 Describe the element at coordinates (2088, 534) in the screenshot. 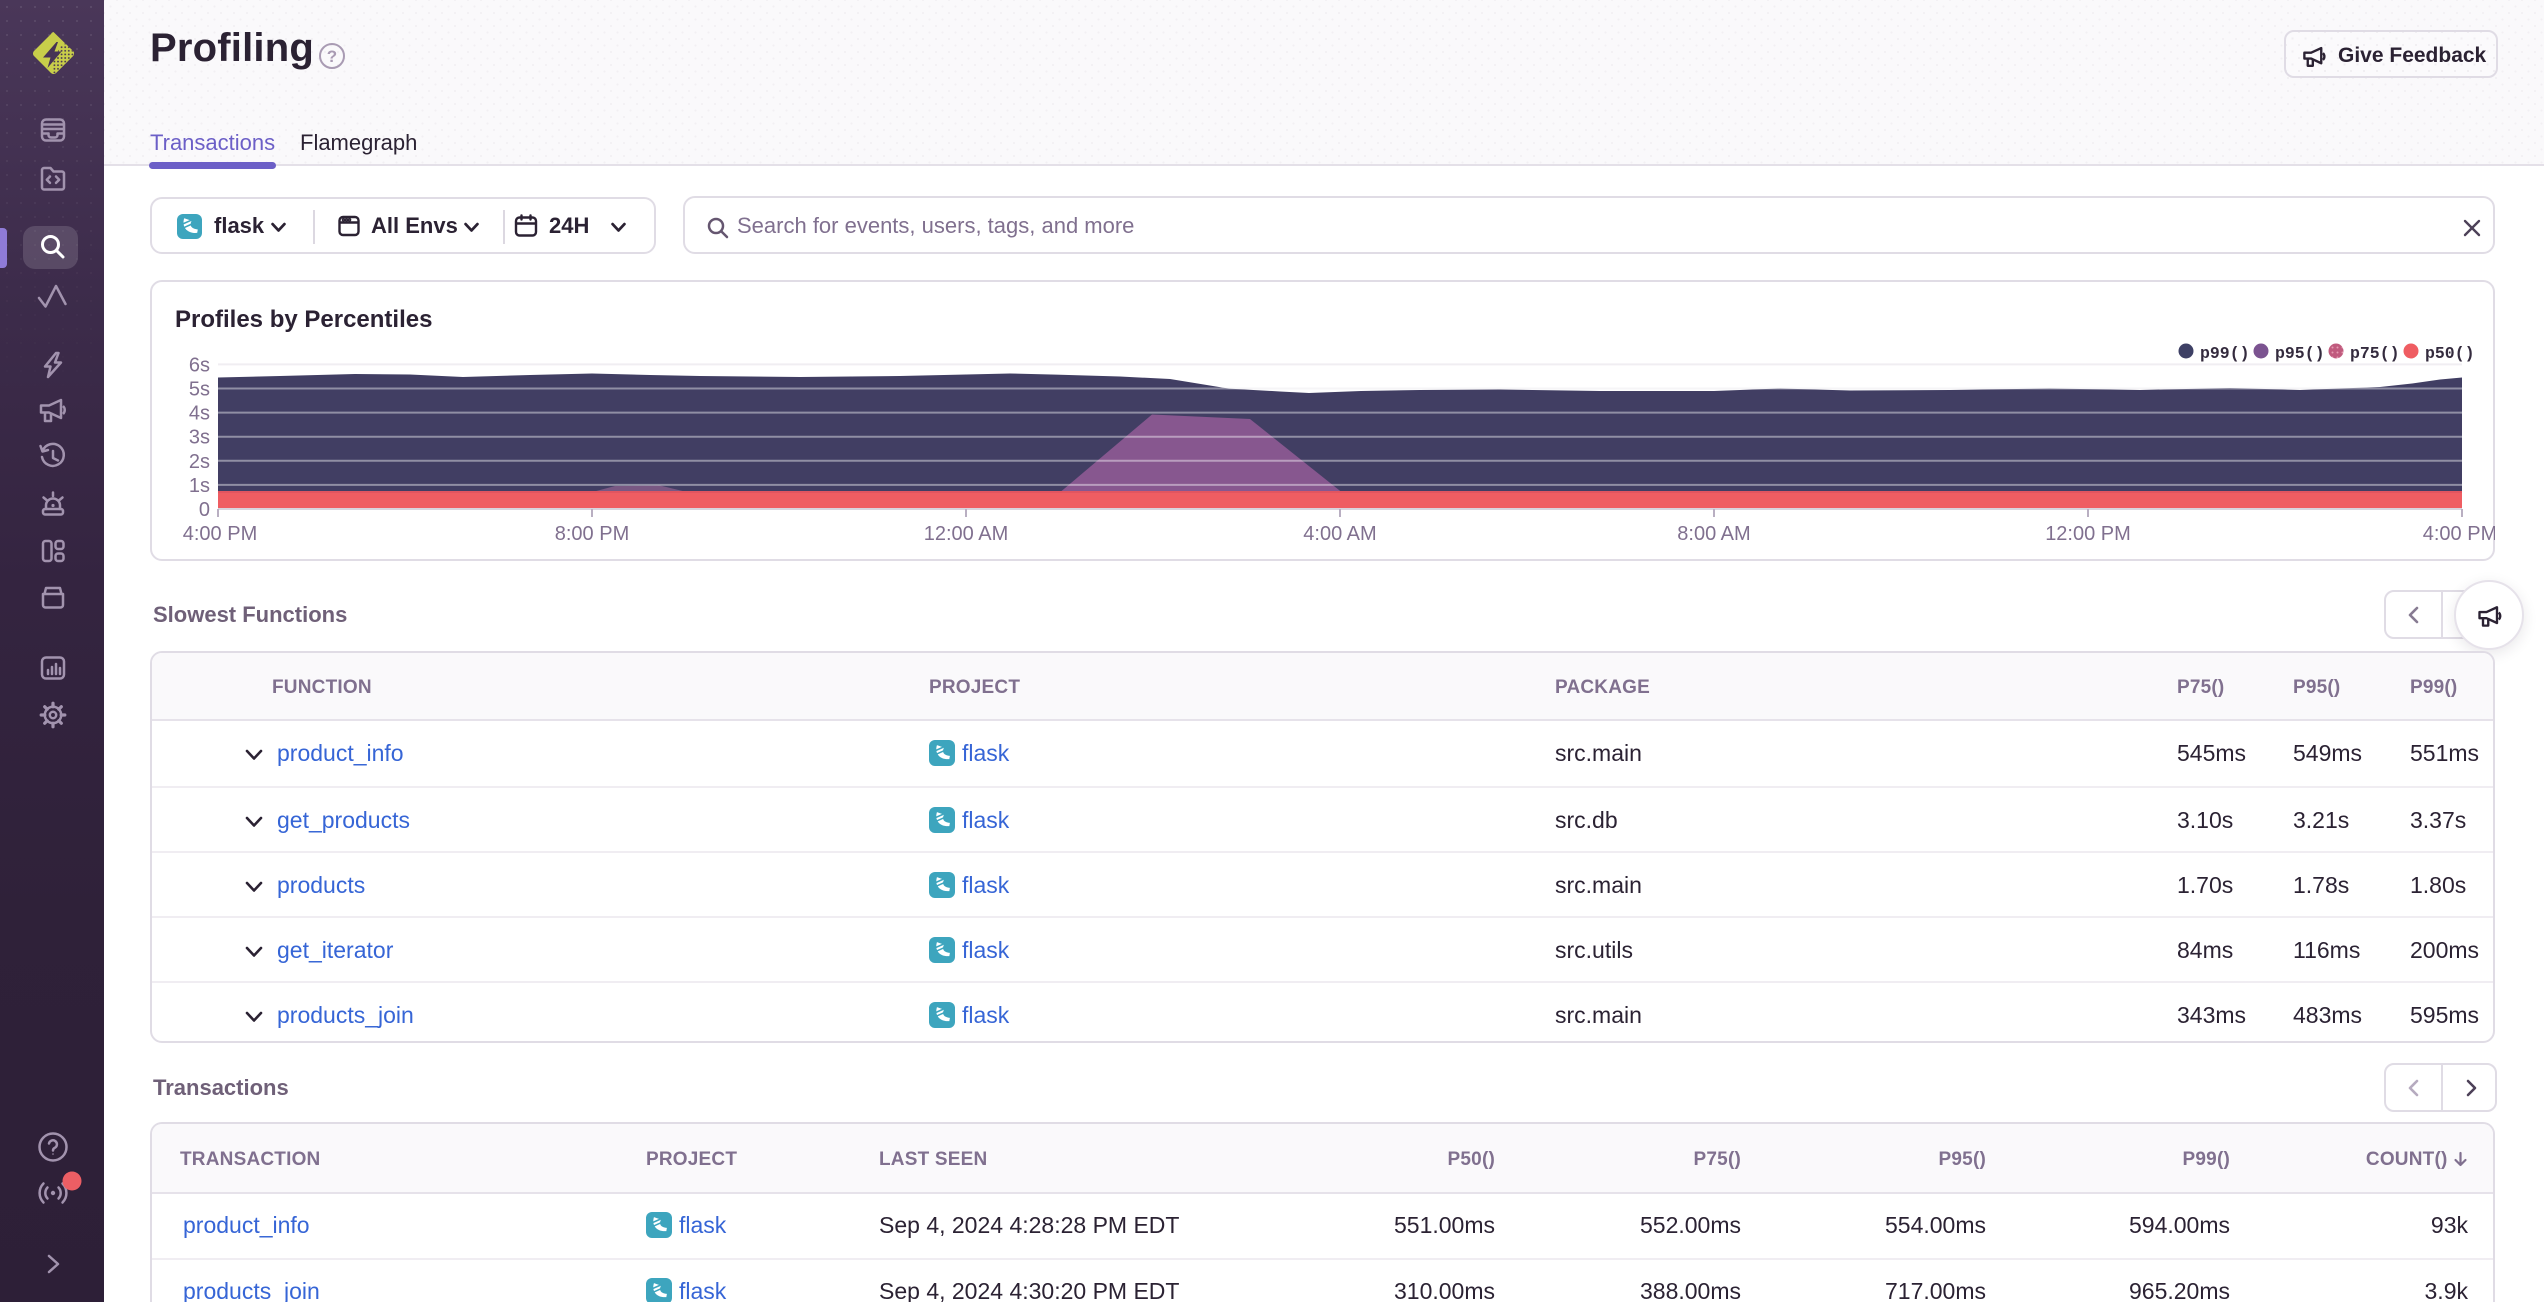

I see `svg-text: 12:00 PM` at that location.